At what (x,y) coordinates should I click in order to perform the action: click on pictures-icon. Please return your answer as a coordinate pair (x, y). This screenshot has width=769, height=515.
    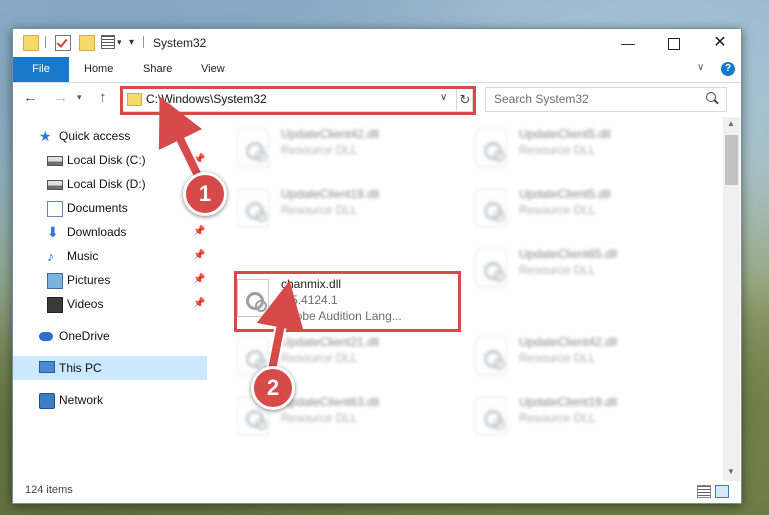
    Looking at the image, I should click on (55, 281).